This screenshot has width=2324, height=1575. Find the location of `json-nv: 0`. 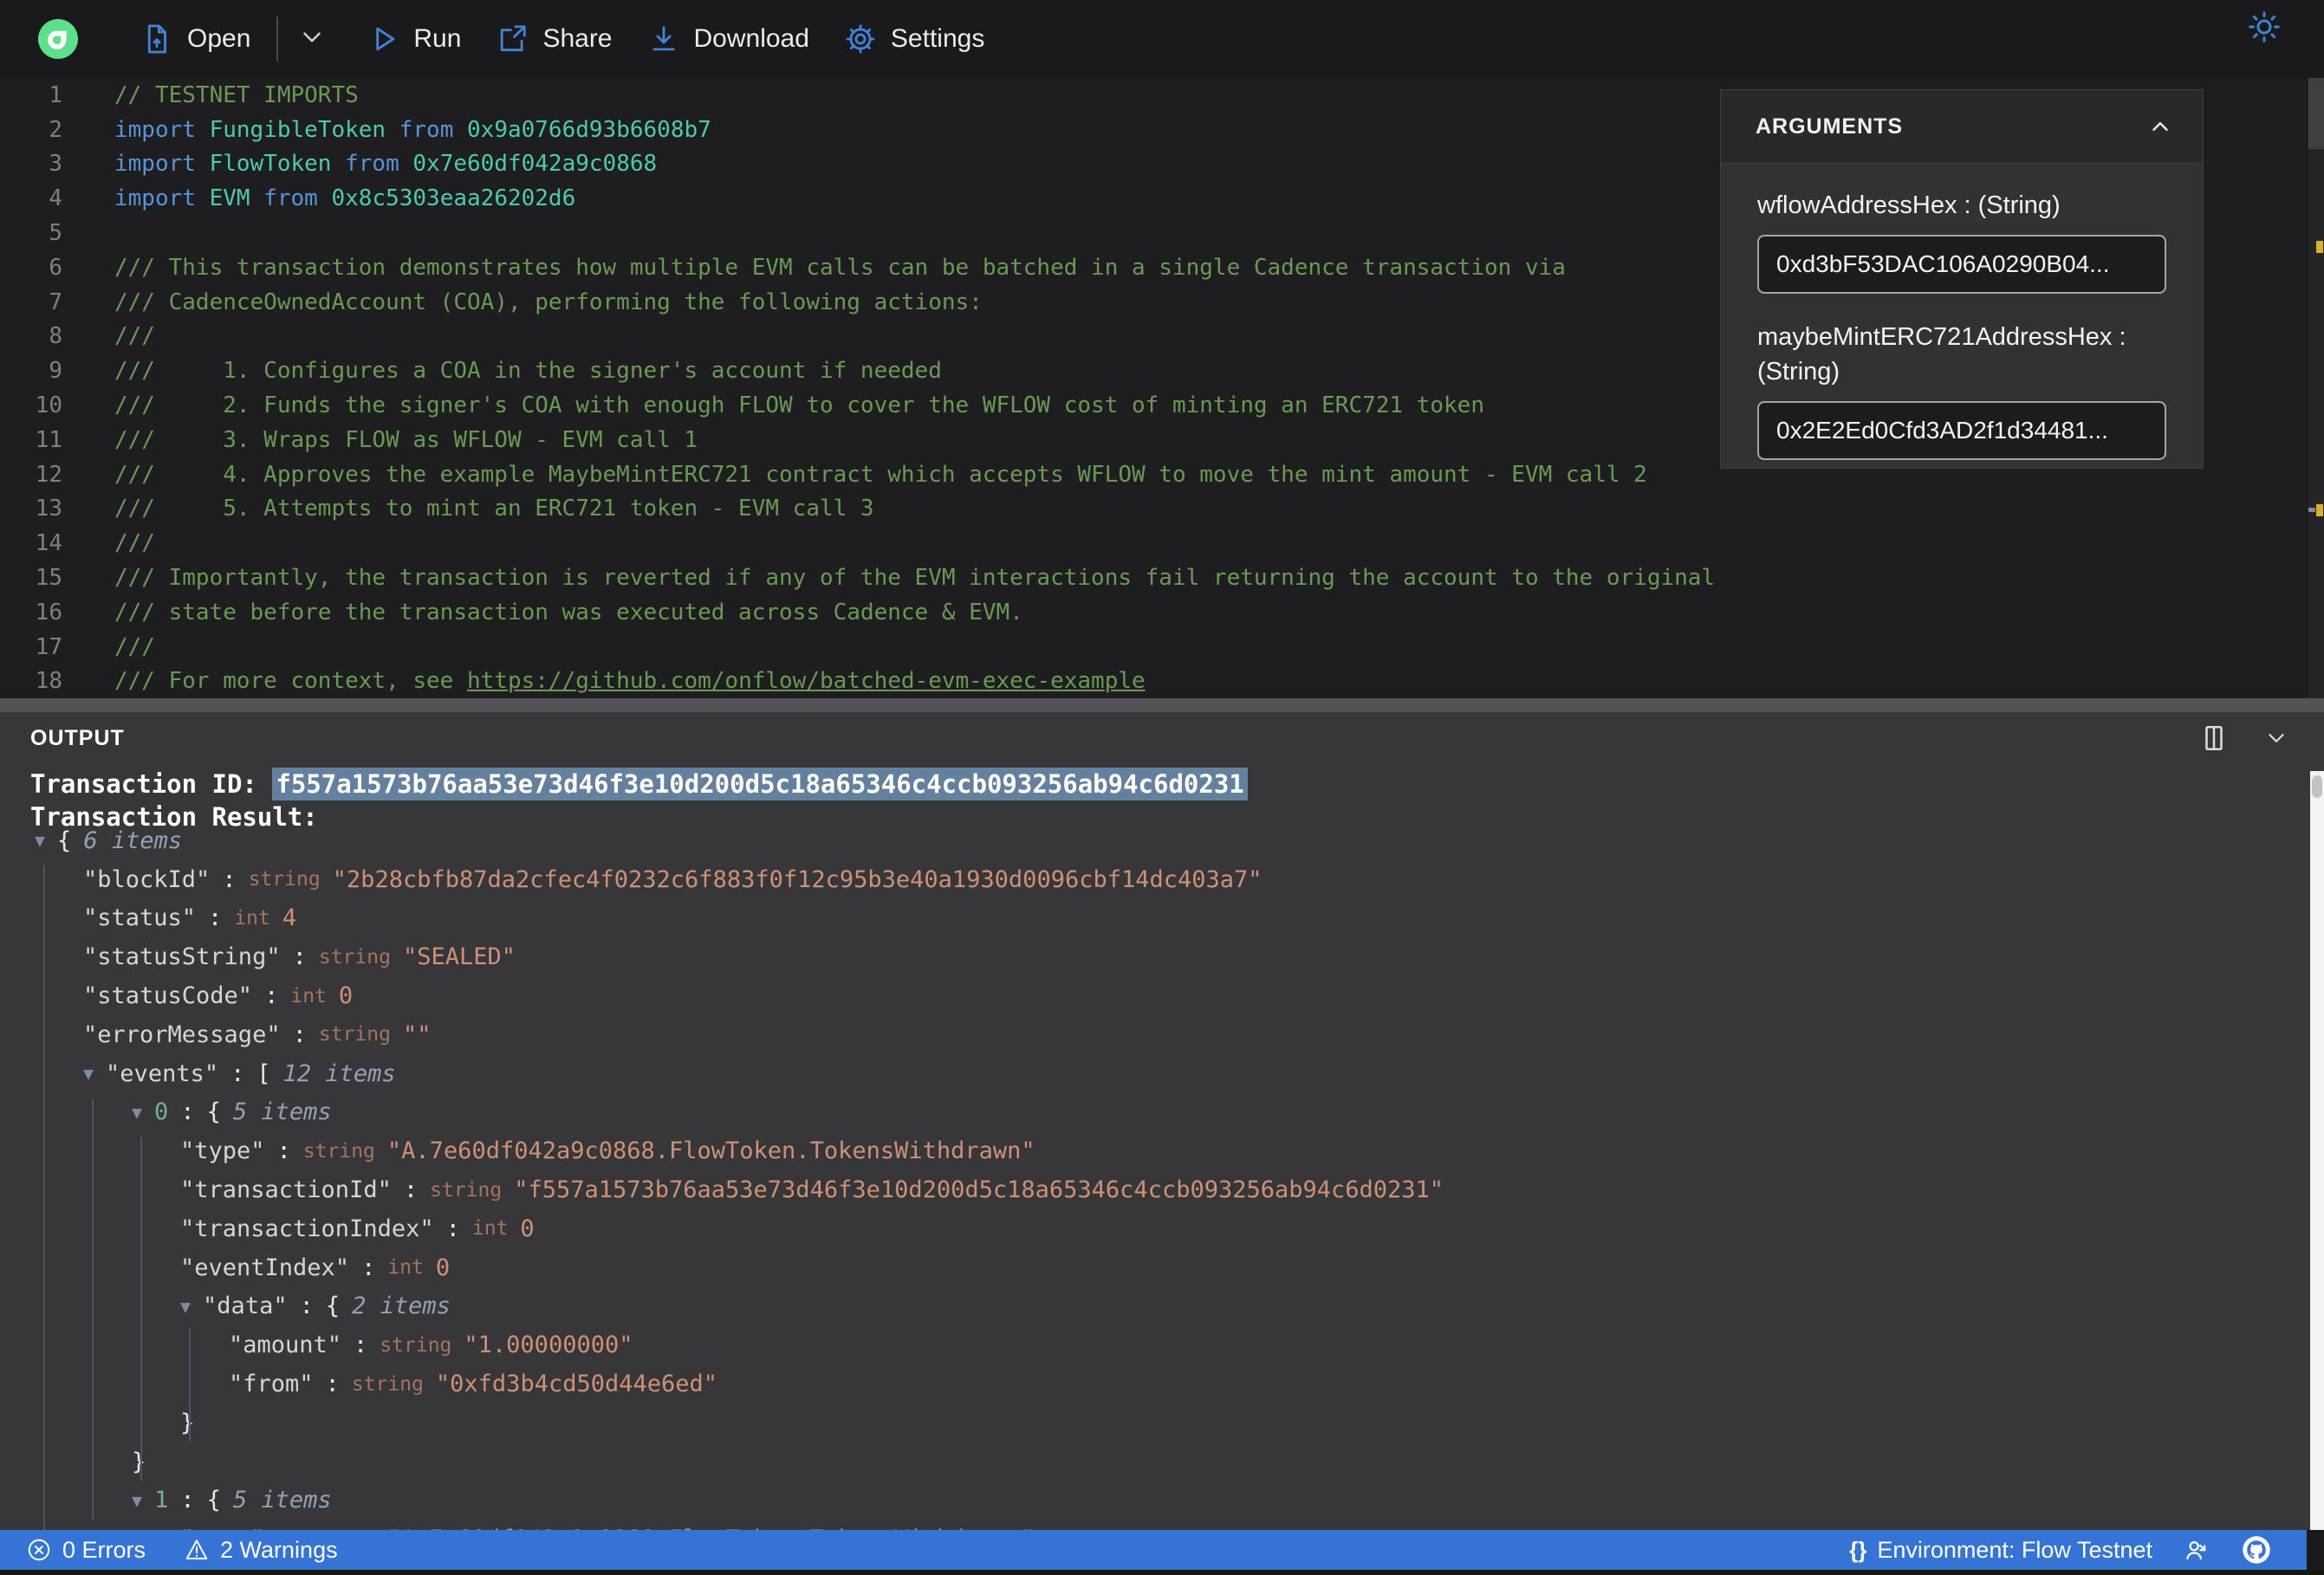

json-nv: 0 is located at coordinates (443, 1267).